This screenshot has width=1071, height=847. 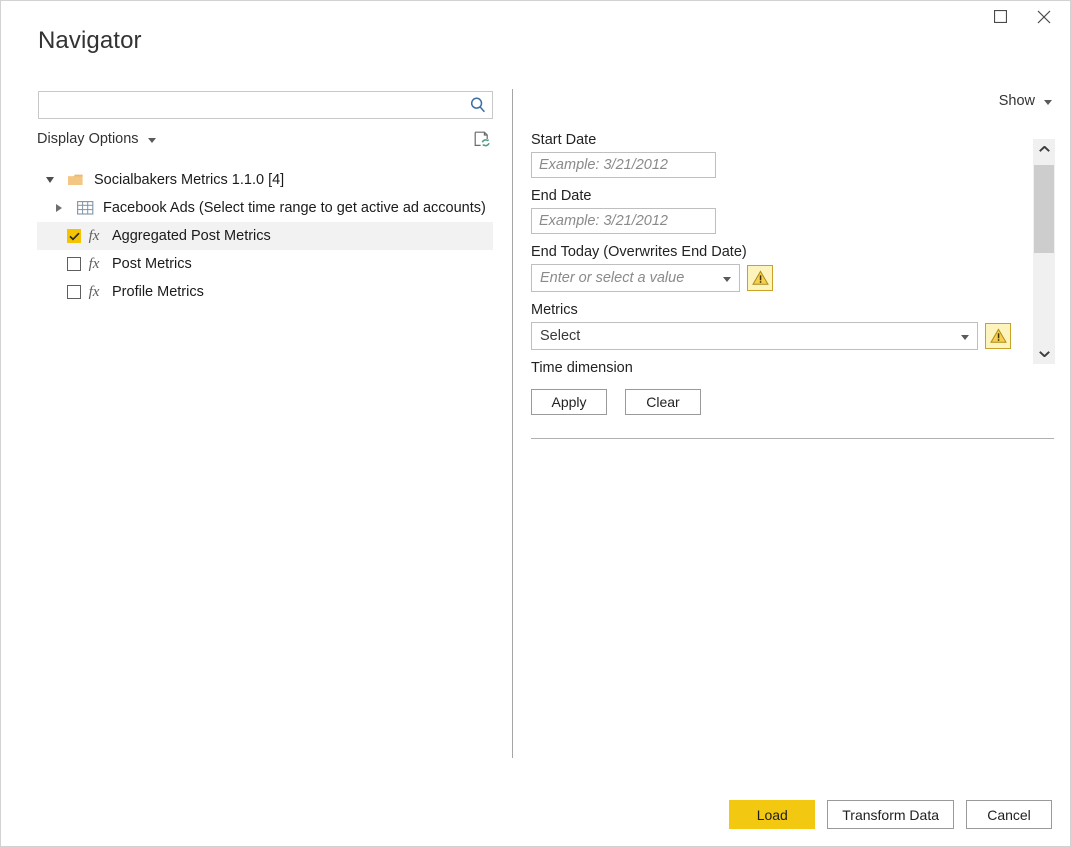 I want to click on transform-data-button: Transform Data, so click(x=890, y=814).